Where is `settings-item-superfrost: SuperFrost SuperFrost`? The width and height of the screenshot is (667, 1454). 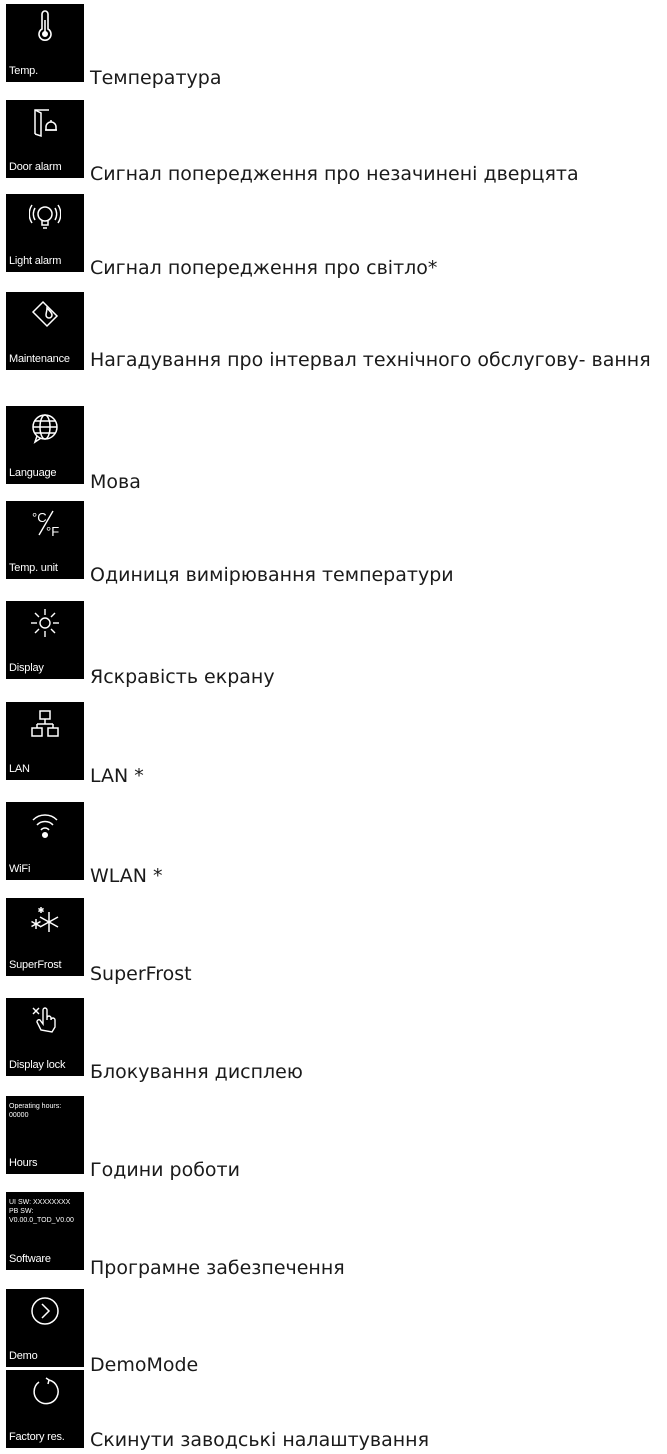
settings-item-superfrost: SuperFrost SuperFrost is located at coordinates (333, 943).